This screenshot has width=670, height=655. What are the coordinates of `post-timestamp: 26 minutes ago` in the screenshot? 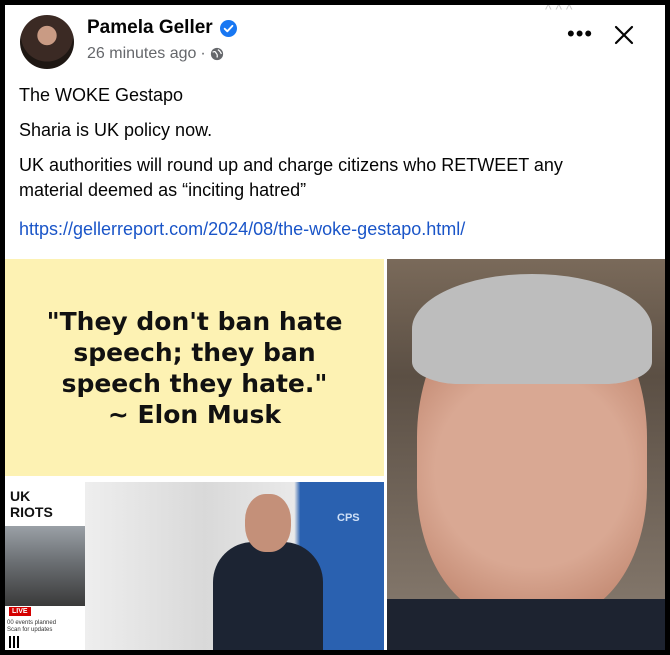 It's located at (141, 54).